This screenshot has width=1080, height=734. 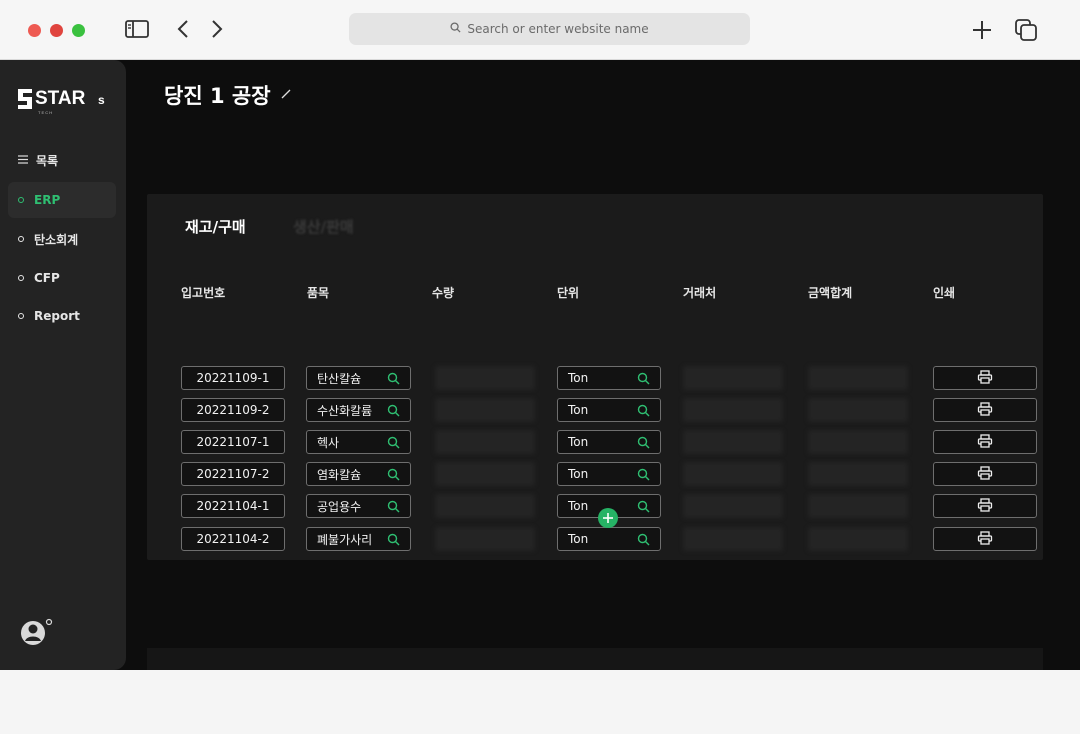 What do you see at coordinates (345, 539) in the screenshot?
I see `item-name: 폐불가사리` at bounding box center [345, 539].